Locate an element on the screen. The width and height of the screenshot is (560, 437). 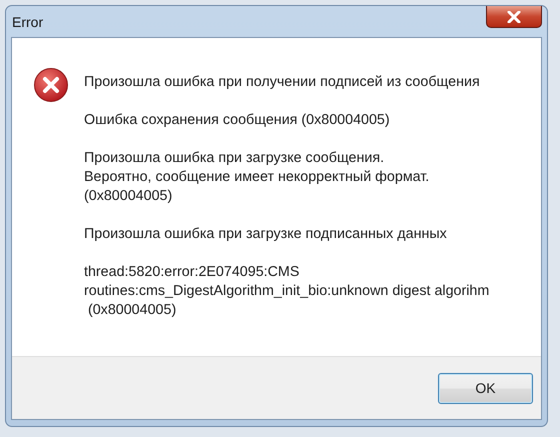
ok-button: OK is located at coordinates (485, 388).